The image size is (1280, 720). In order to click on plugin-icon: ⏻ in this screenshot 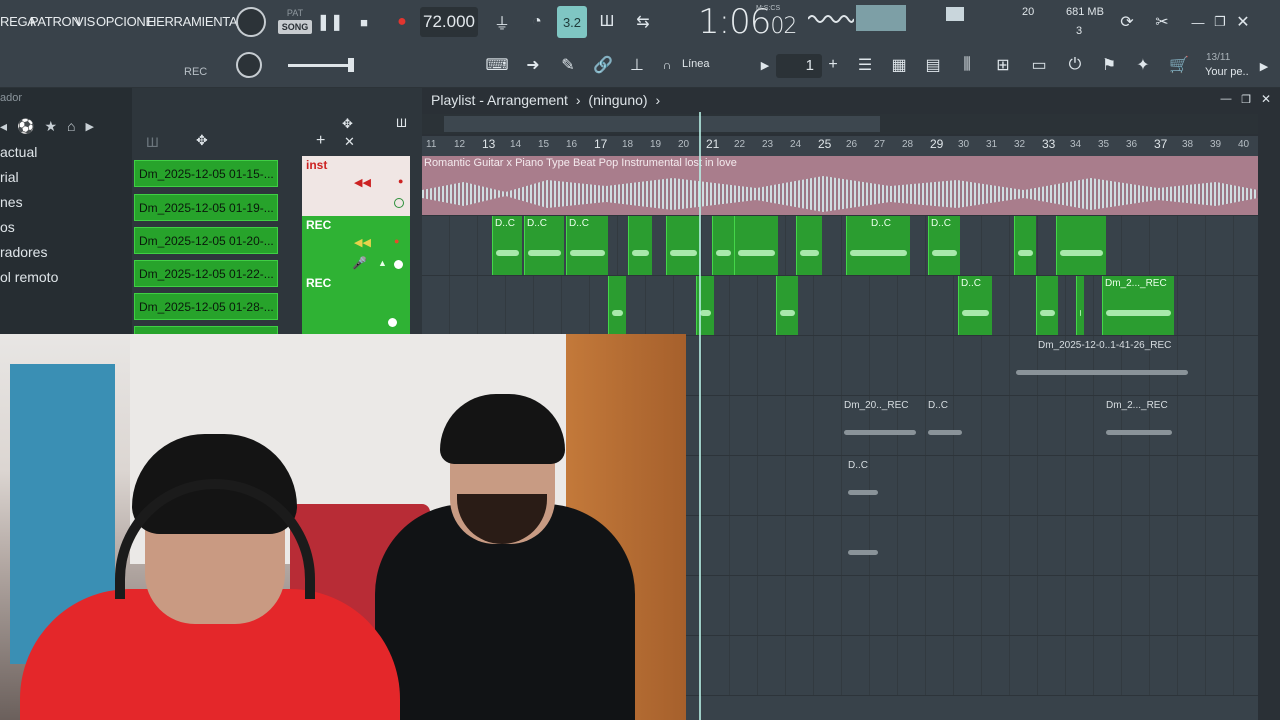, I will do `click(1075, 65)`.